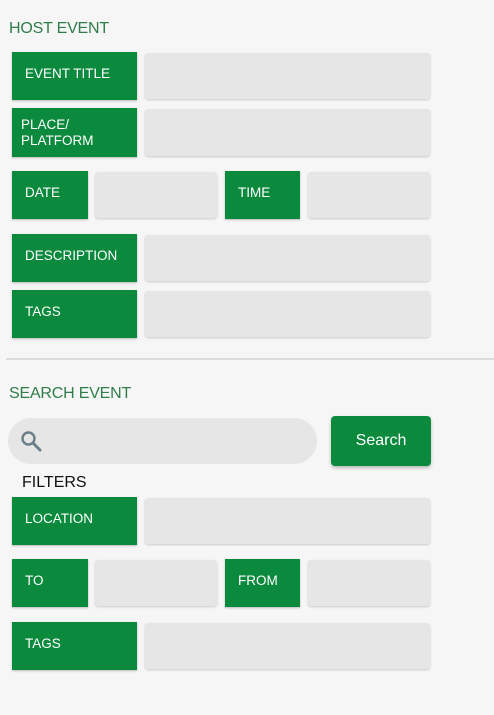 This screenshot has width=494, height=715. I want to click on time-field, so click(369, 195).